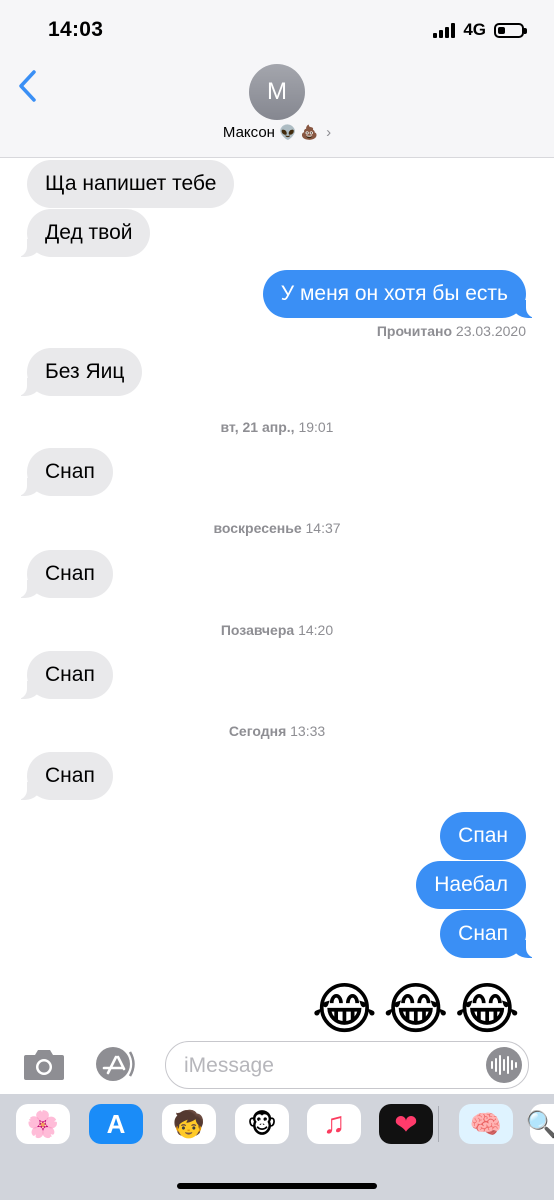 This screenshot has height=1200, width=554. Describe the element at coordinates (257, 427) in the screenshot. I see `timestamp-day: вт, 21 апр.,` at that location.